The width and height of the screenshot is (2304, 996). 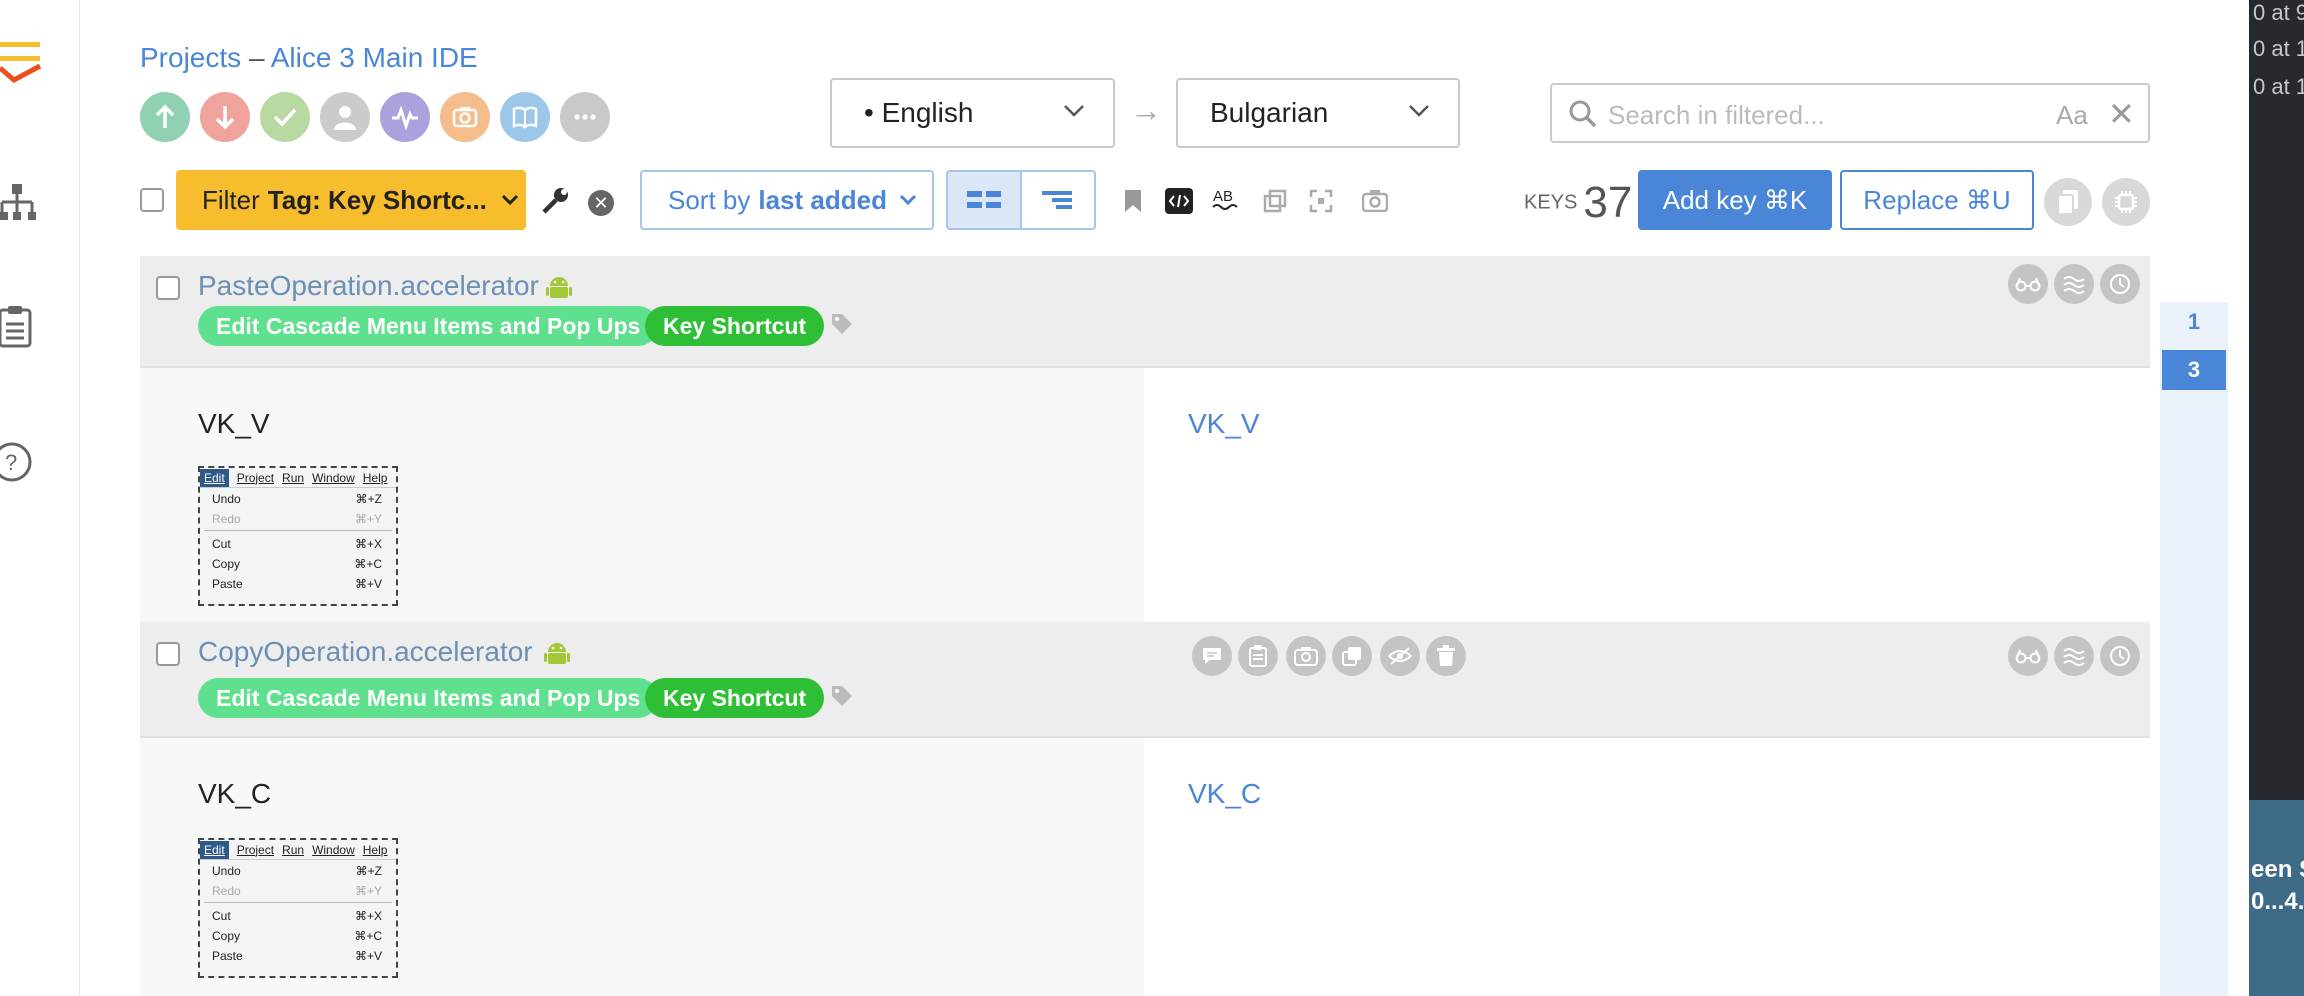 What do you see at coordinates (1321, 201) in the screenshot?
I see `focus-icon` at bounding box center [1321, 201].